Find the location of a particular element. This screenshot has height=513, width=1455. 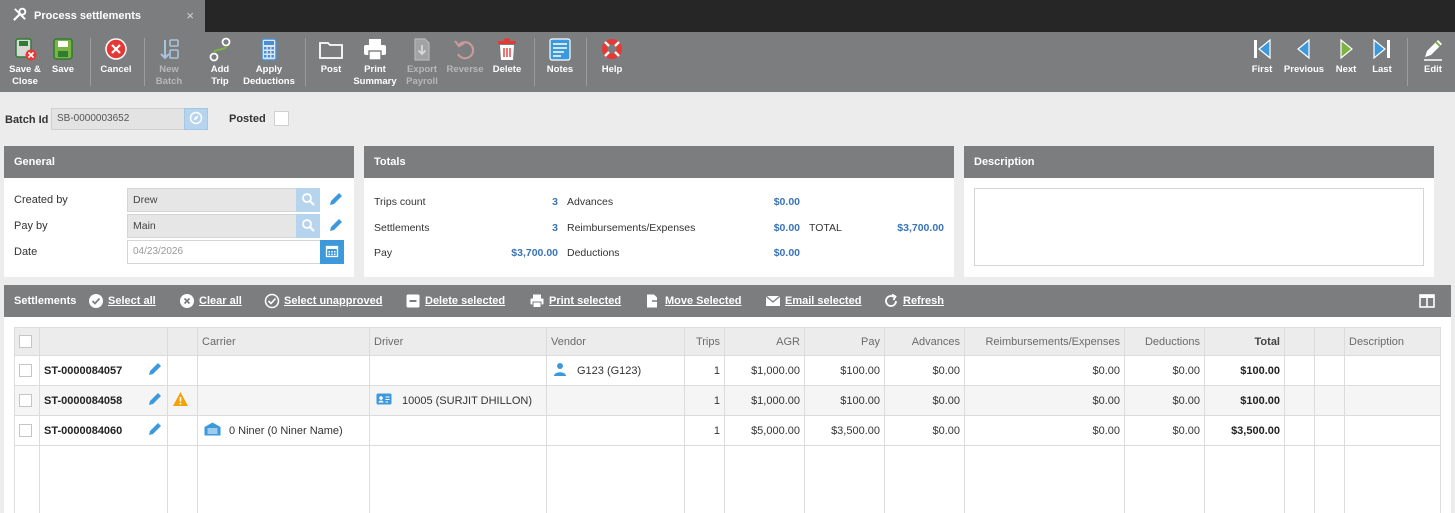

created-by-search-button is located at coordinates (308, 200).